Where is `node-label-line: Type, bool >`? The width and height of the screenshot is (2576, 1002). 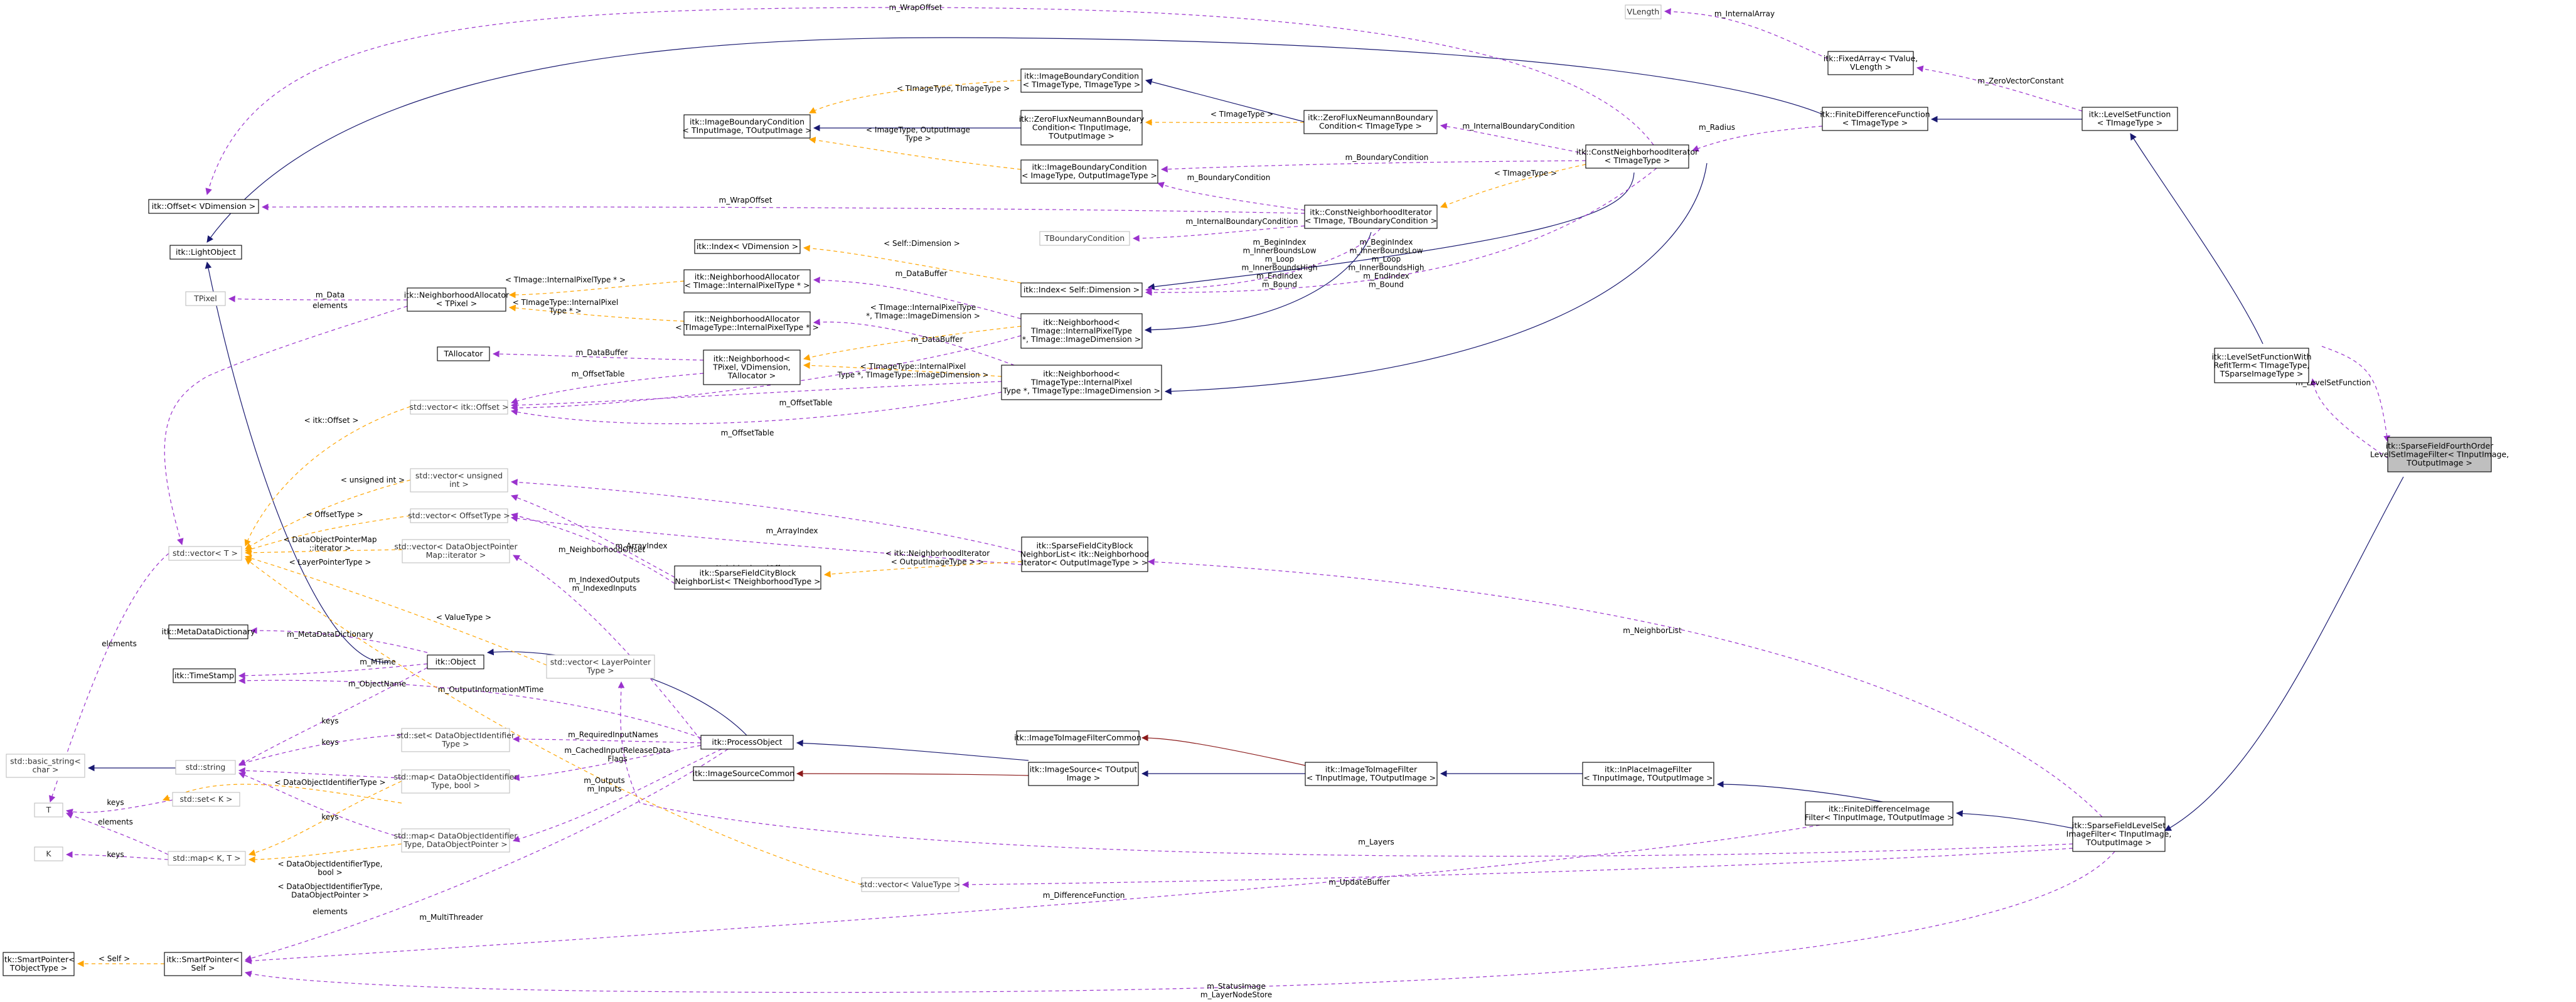 node-label-line: Type, bool > is located at coordinates (455, 785).